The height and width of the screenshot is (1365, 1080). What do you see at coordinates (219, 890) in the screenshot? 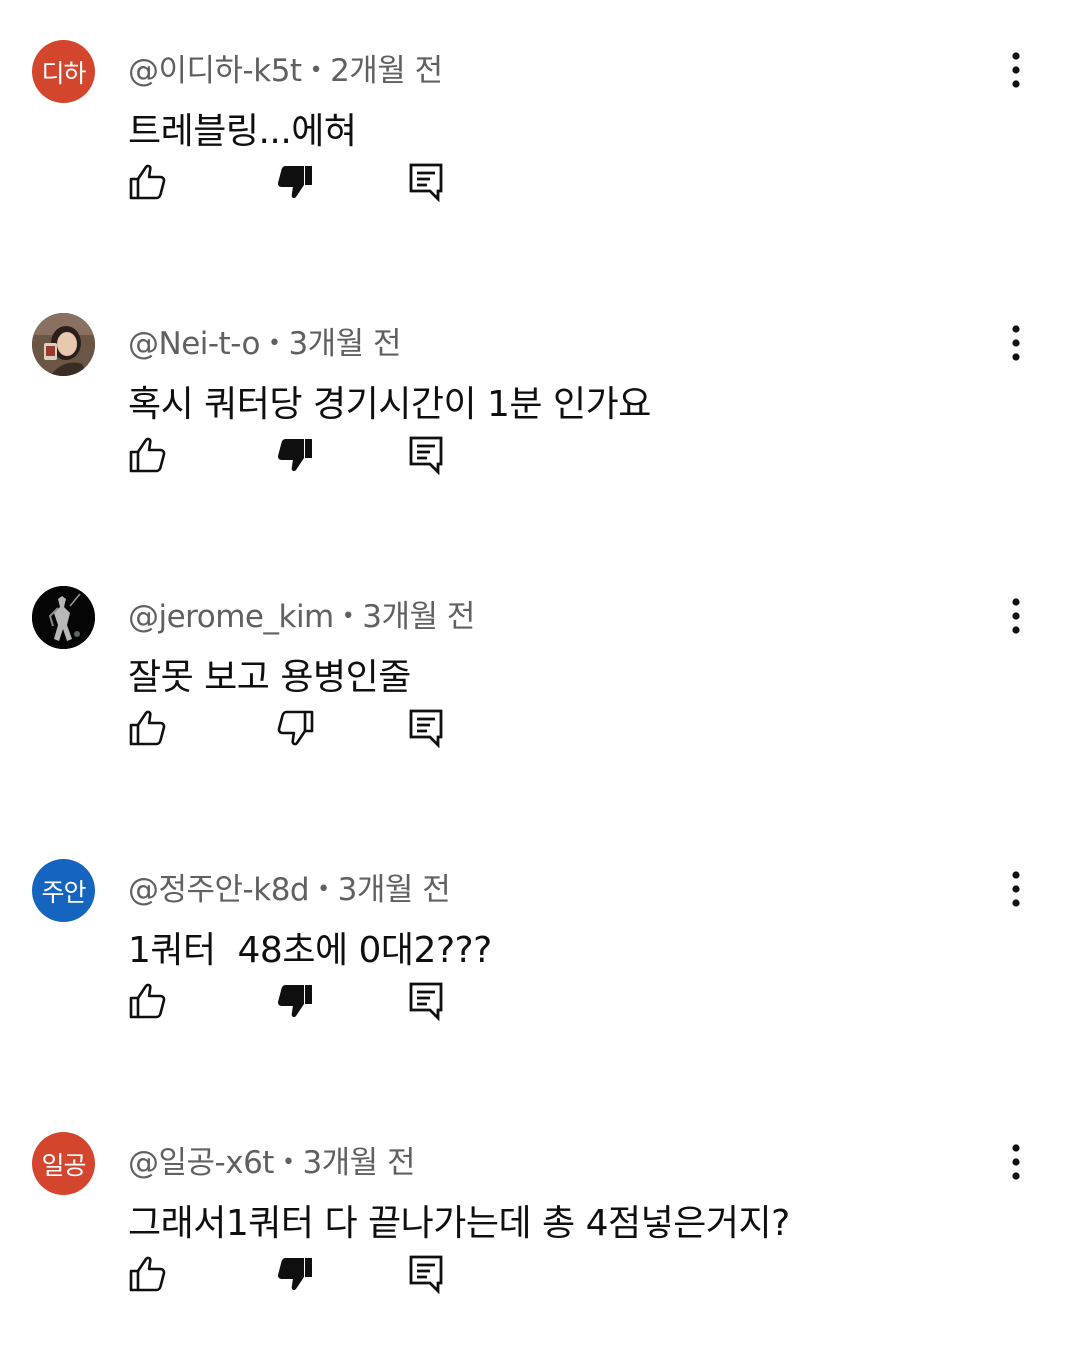
I see `comment-author: @정주안-k8d` at bounding box center [219, 890].